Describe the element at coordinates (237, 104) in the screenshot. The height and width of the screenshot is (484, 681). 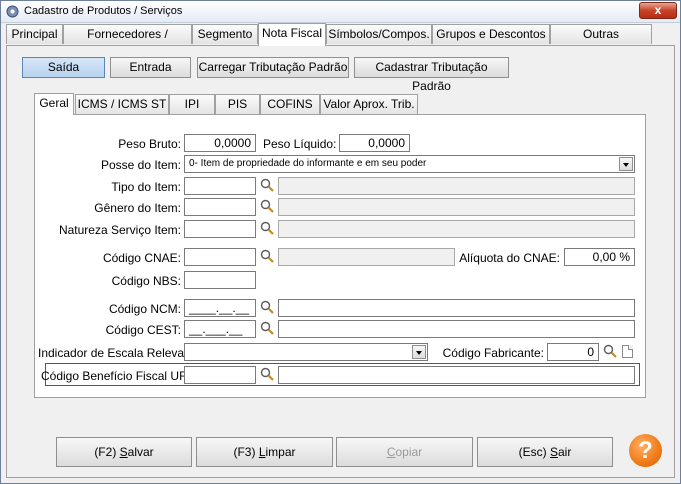
I see `tab-pis: PIS` at that location.